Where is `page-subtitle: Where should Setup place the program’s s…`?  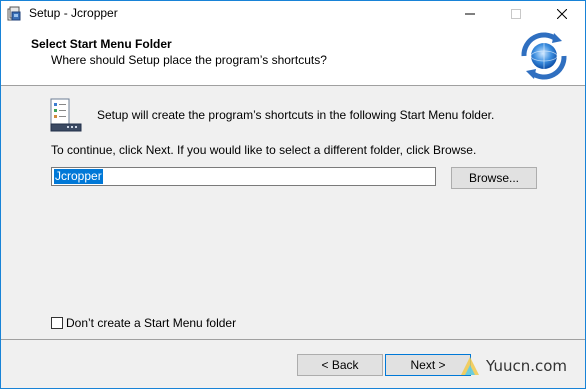
page-subtitle: Where should Setup place the program’s s… is located at coordinates (189, 60).